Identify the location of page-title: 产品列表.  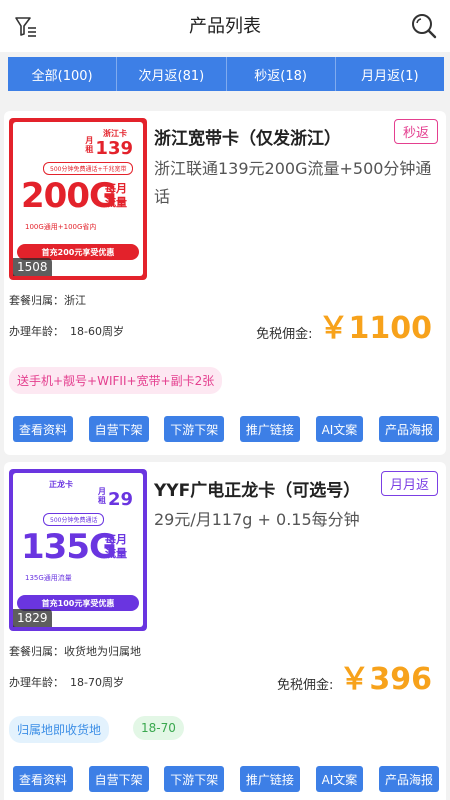
(225, 26).